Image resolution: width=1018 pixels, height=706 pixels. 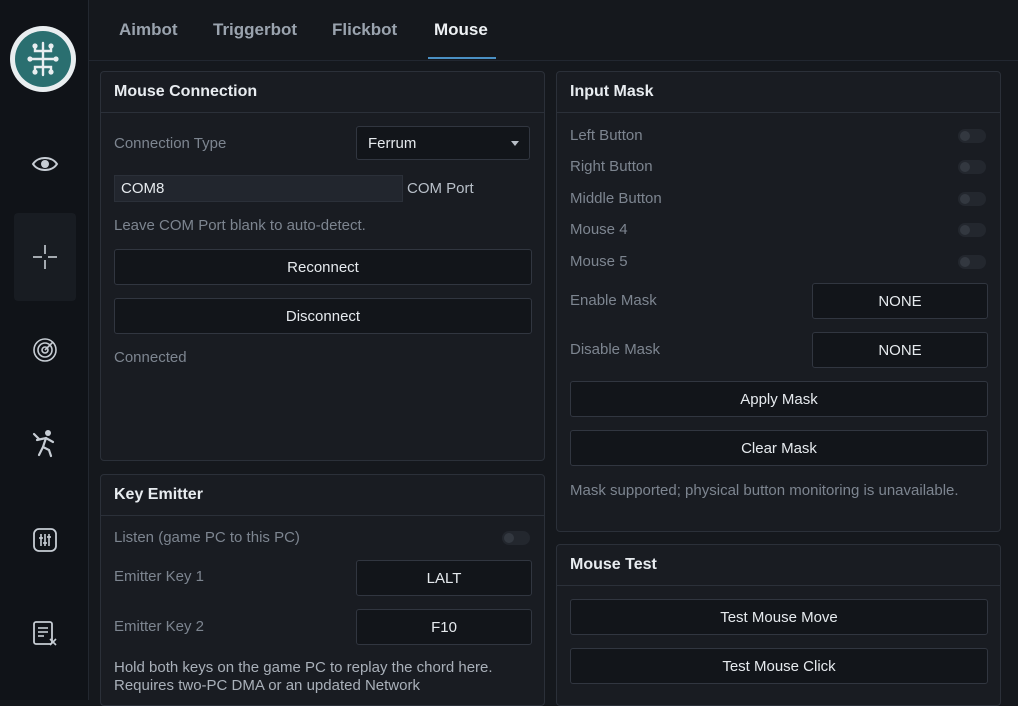 What do you see at coordinates (461, 30) in the screenshot?
I see `tab-mouse: Mouse` at bounding box center [461, 30].